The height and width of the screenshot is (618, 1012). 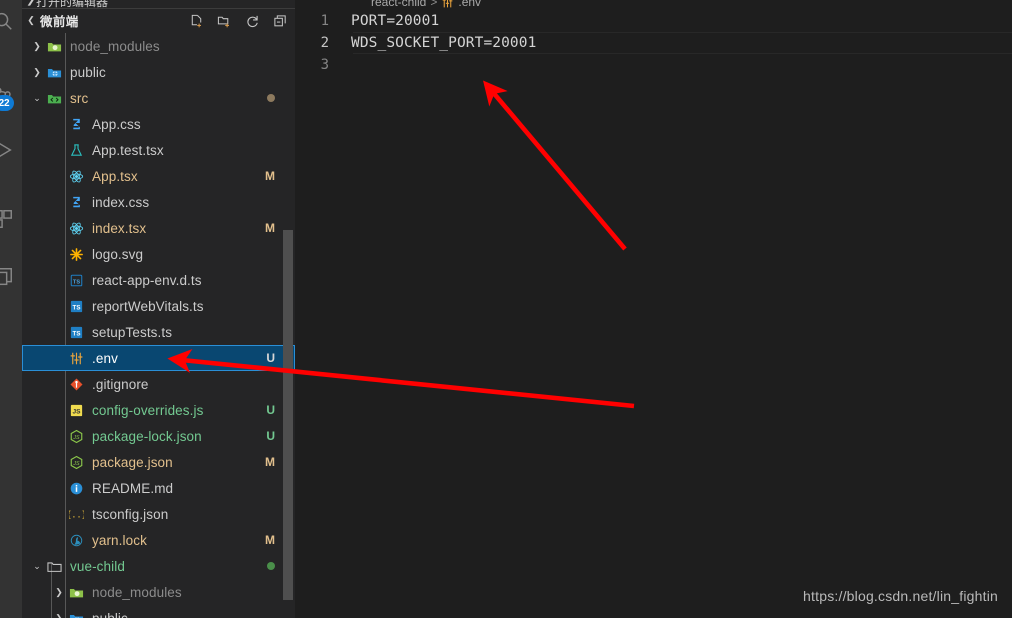 What do you see at coordinates (76, 254) in the screenshot?
I see `svg-icon` at bounding box center [76, 254].